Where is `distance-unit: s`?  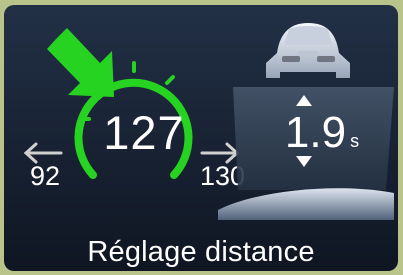 distance-unit: s is located at coordinates (355, 141).